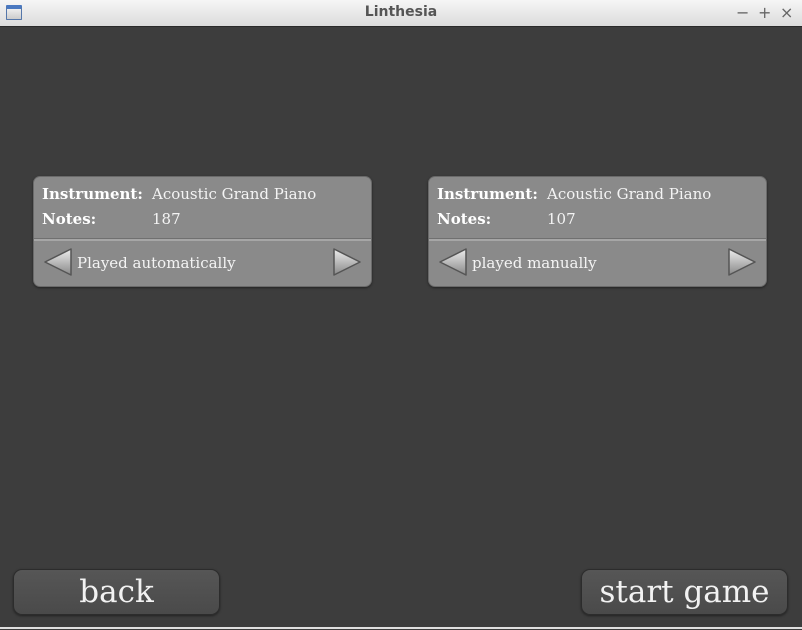  I want to click on window-title: Linthesia, so click(401, 12).